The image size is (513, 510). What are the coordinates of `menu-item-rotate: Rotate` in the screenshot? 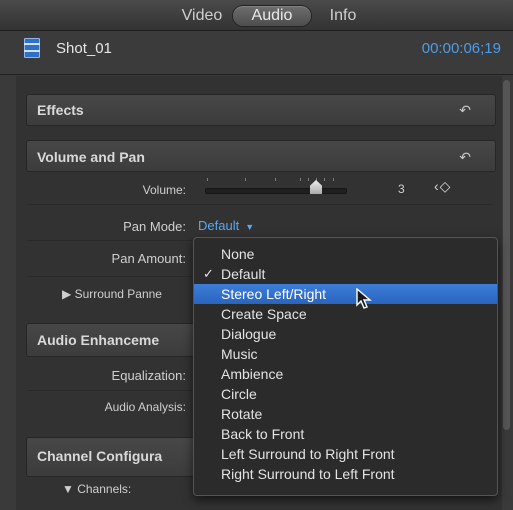 It's located at (345, 414).